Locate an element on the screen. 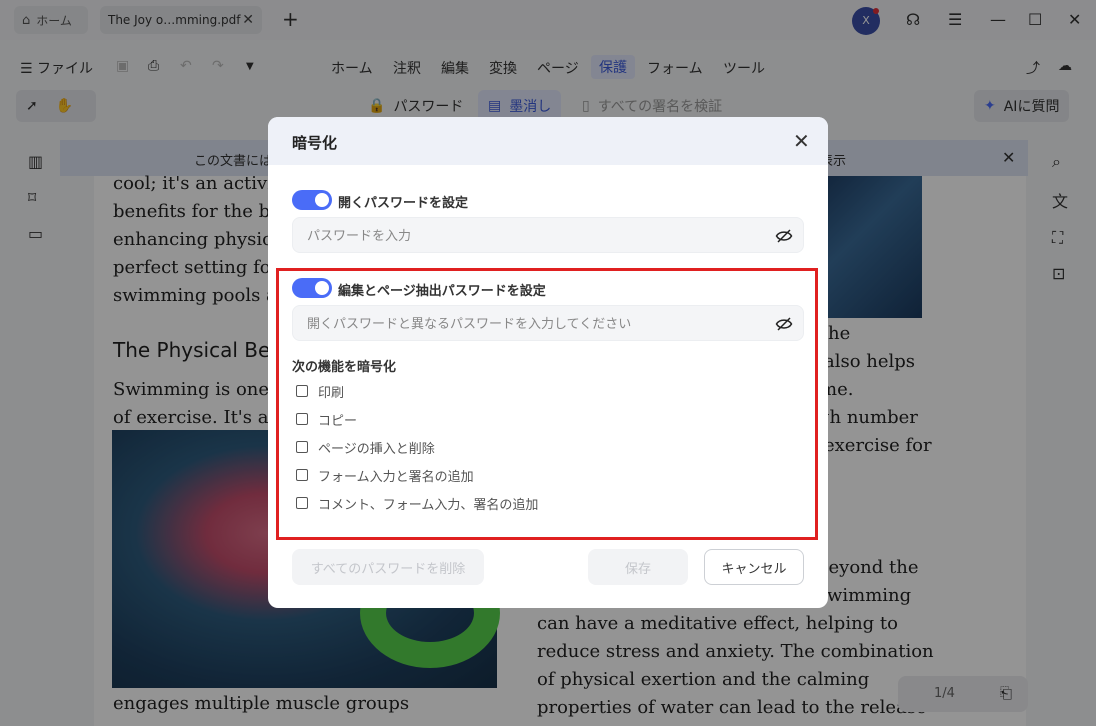  option-label: コメント、フォーム入力、署名の追加 is located at coordinates (428, 505).